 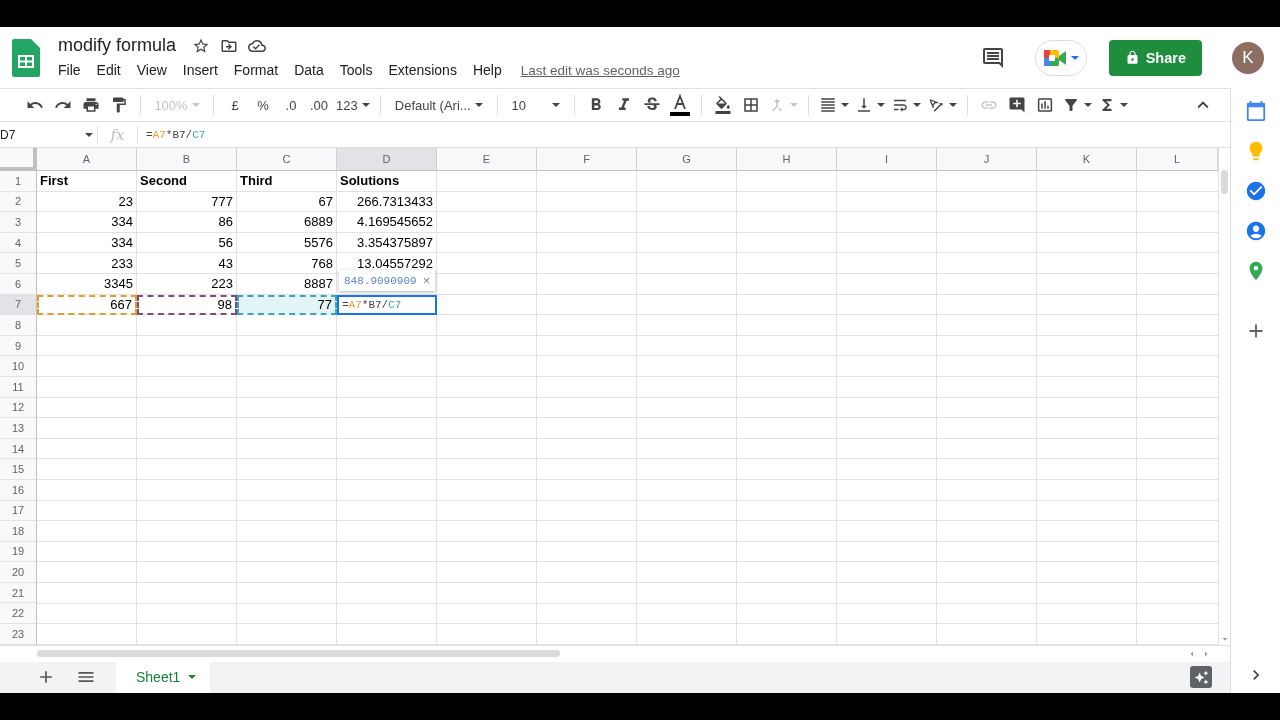 What do you see at coordinates (1177, 159) in the screenshot?
I see `column-header: L` at bounding box center [1177, 159].